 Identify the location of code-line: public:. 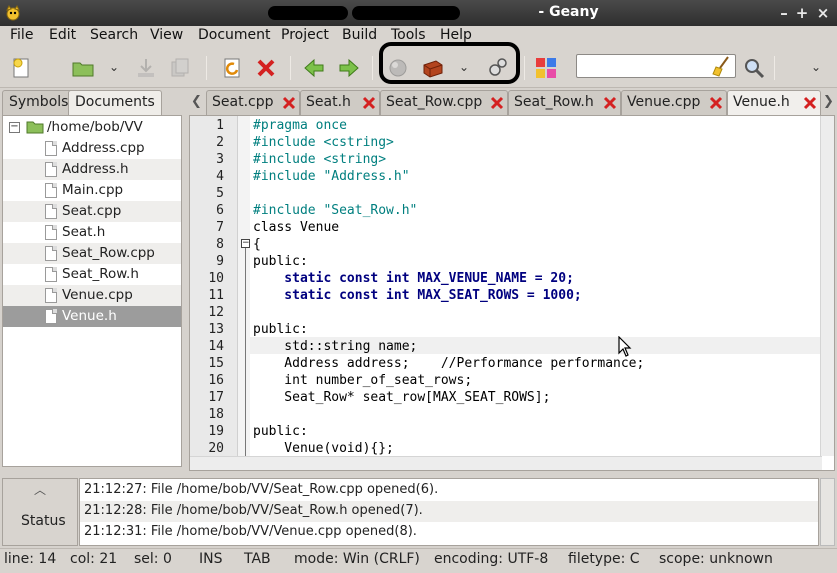
(280, 329).